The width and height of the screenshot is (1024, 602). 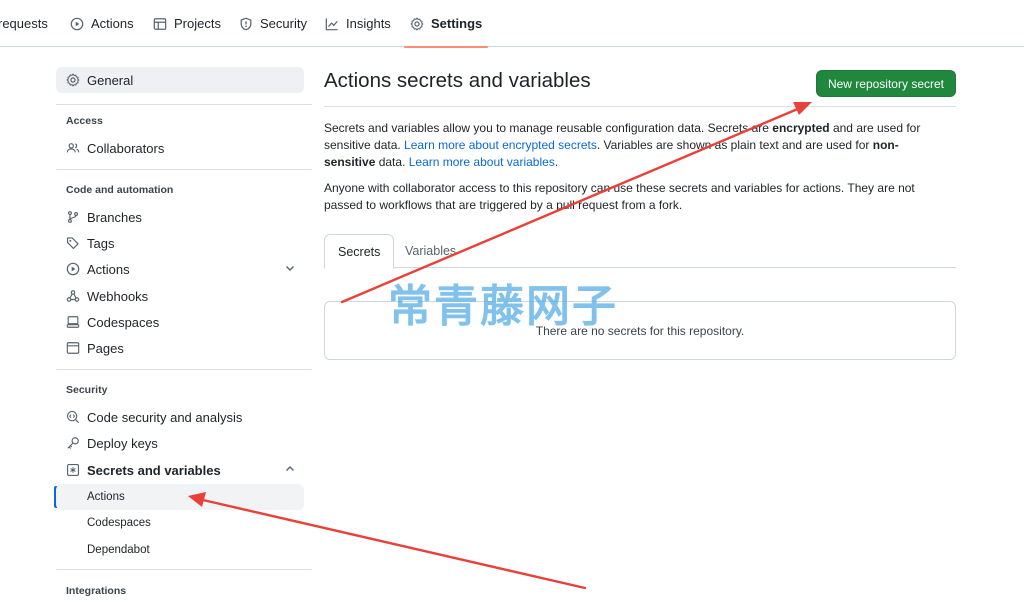 I want to click on secrets-variables-tabs: Secrets Variables, so click(x=640, y=251).